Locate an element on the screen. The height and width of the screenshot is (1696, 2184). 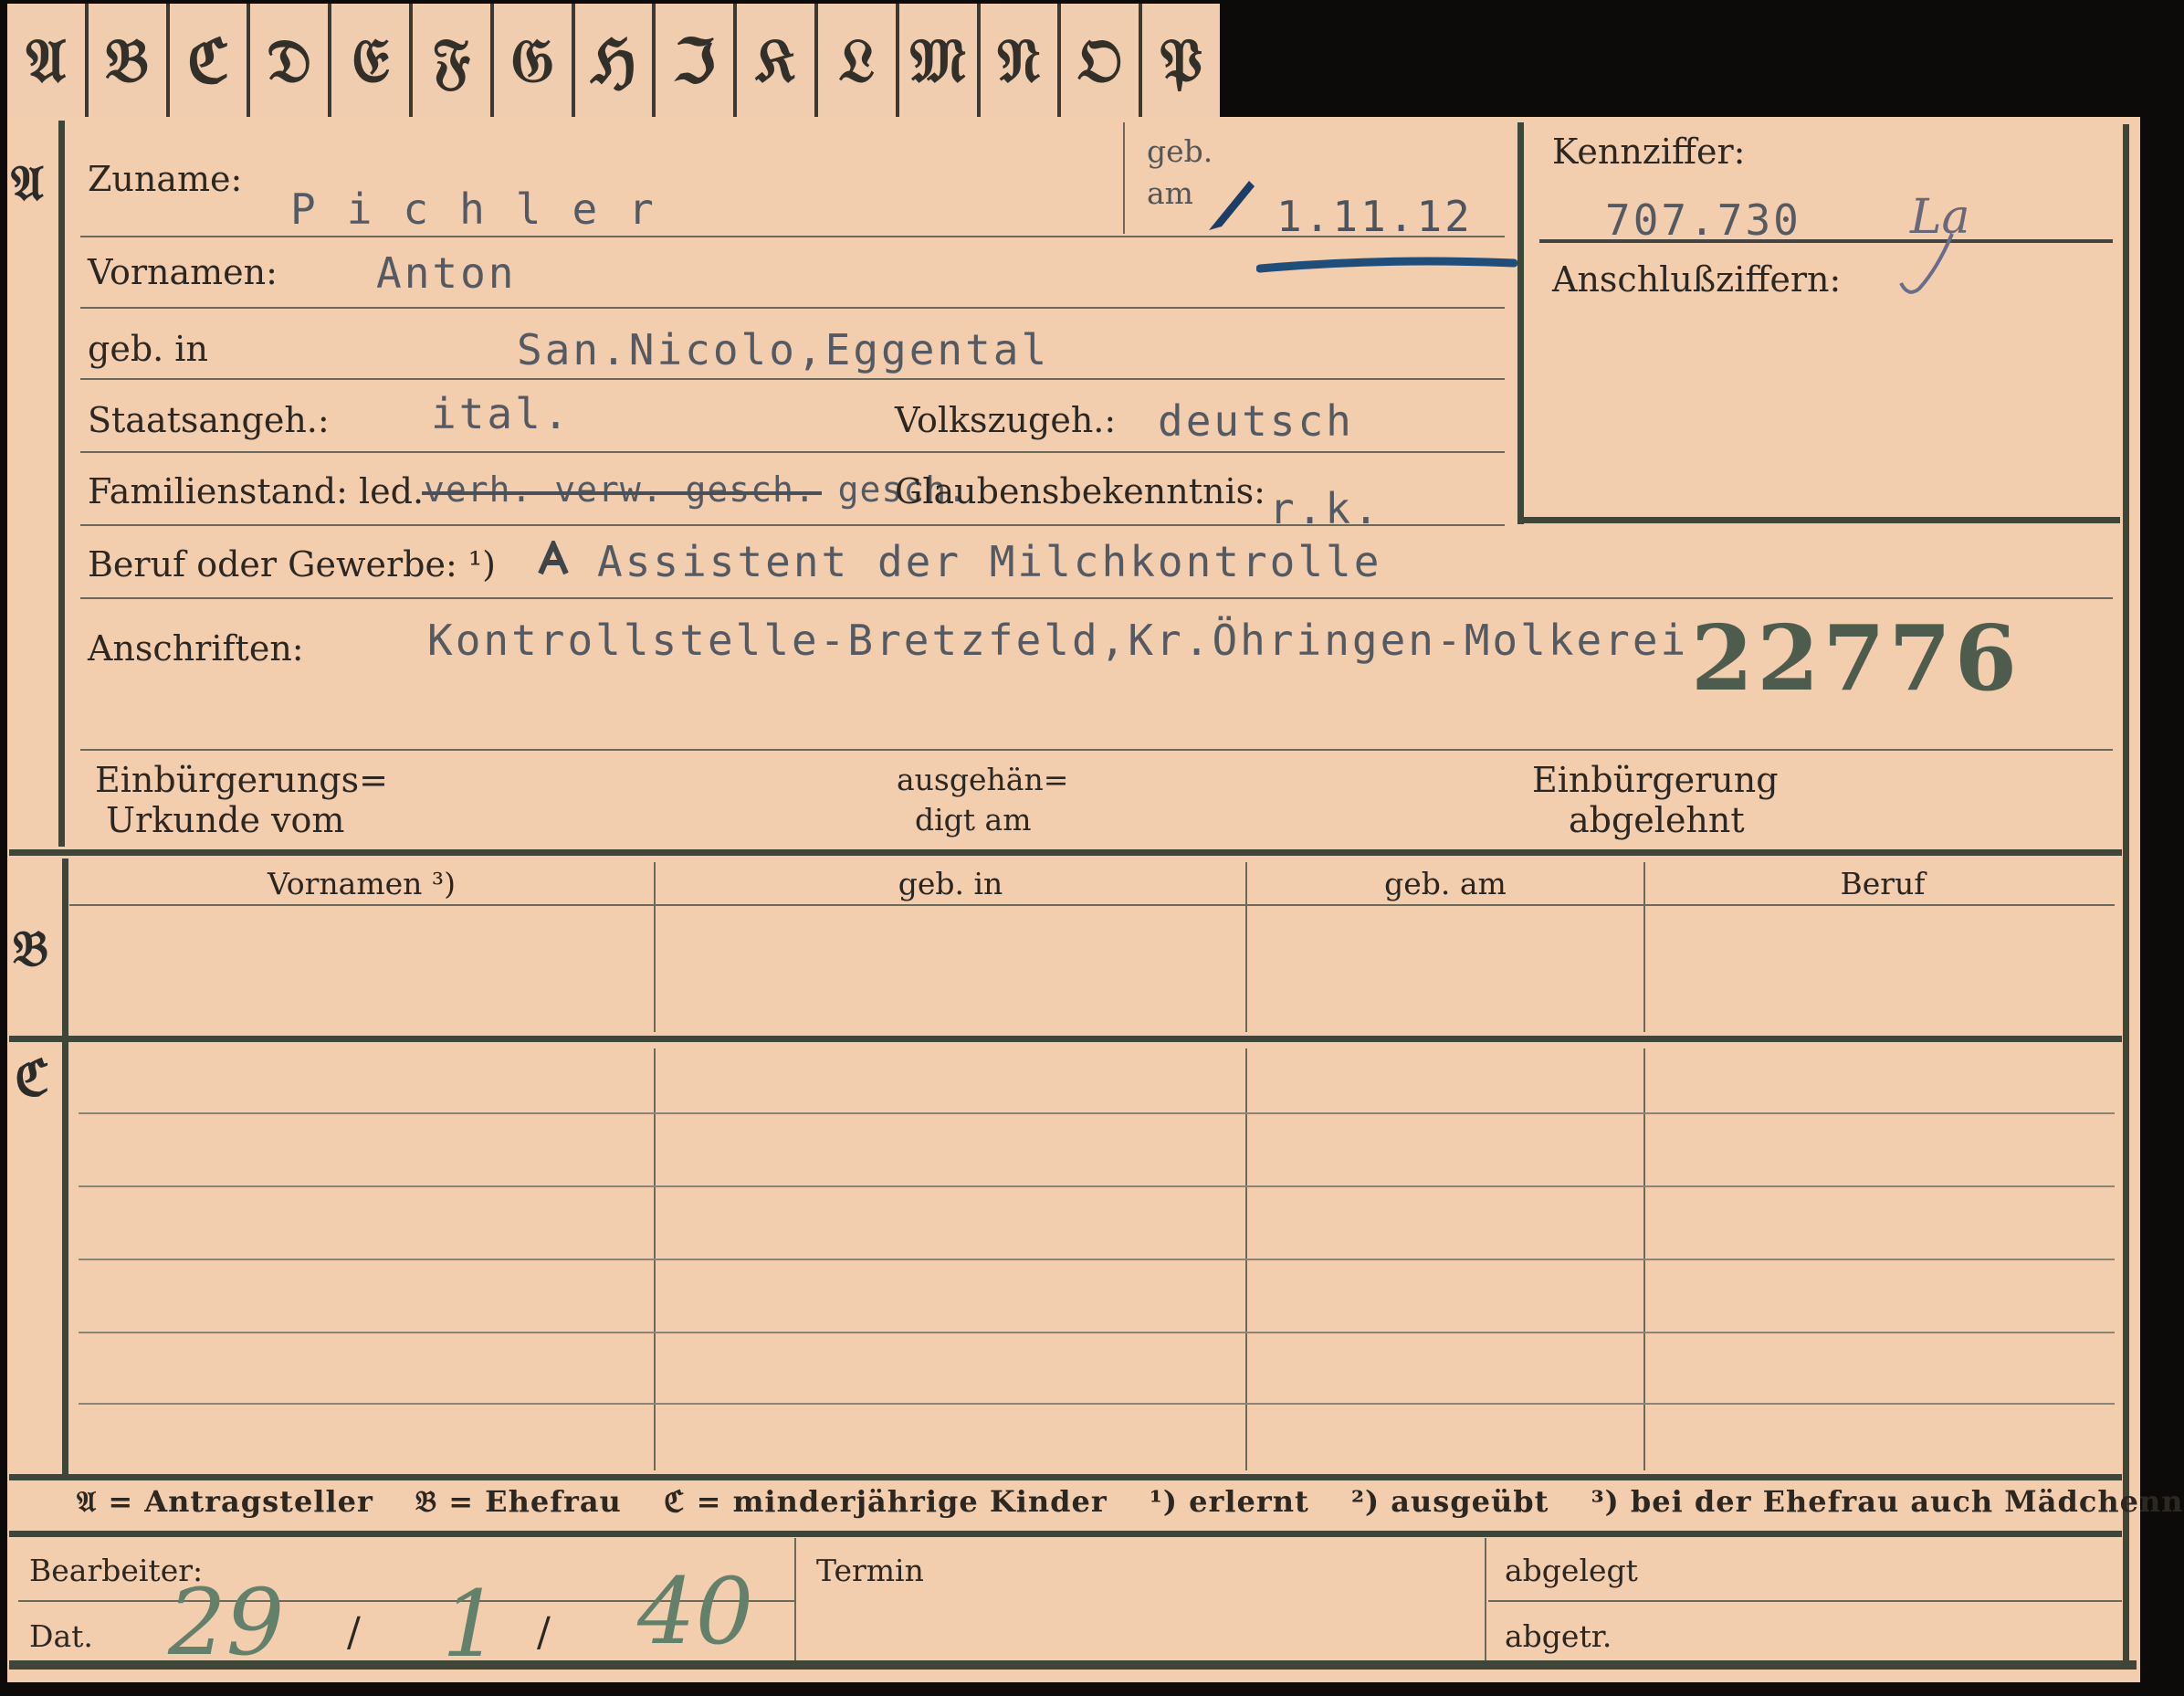
rule-geb-in is located at coordinates (793, 379).